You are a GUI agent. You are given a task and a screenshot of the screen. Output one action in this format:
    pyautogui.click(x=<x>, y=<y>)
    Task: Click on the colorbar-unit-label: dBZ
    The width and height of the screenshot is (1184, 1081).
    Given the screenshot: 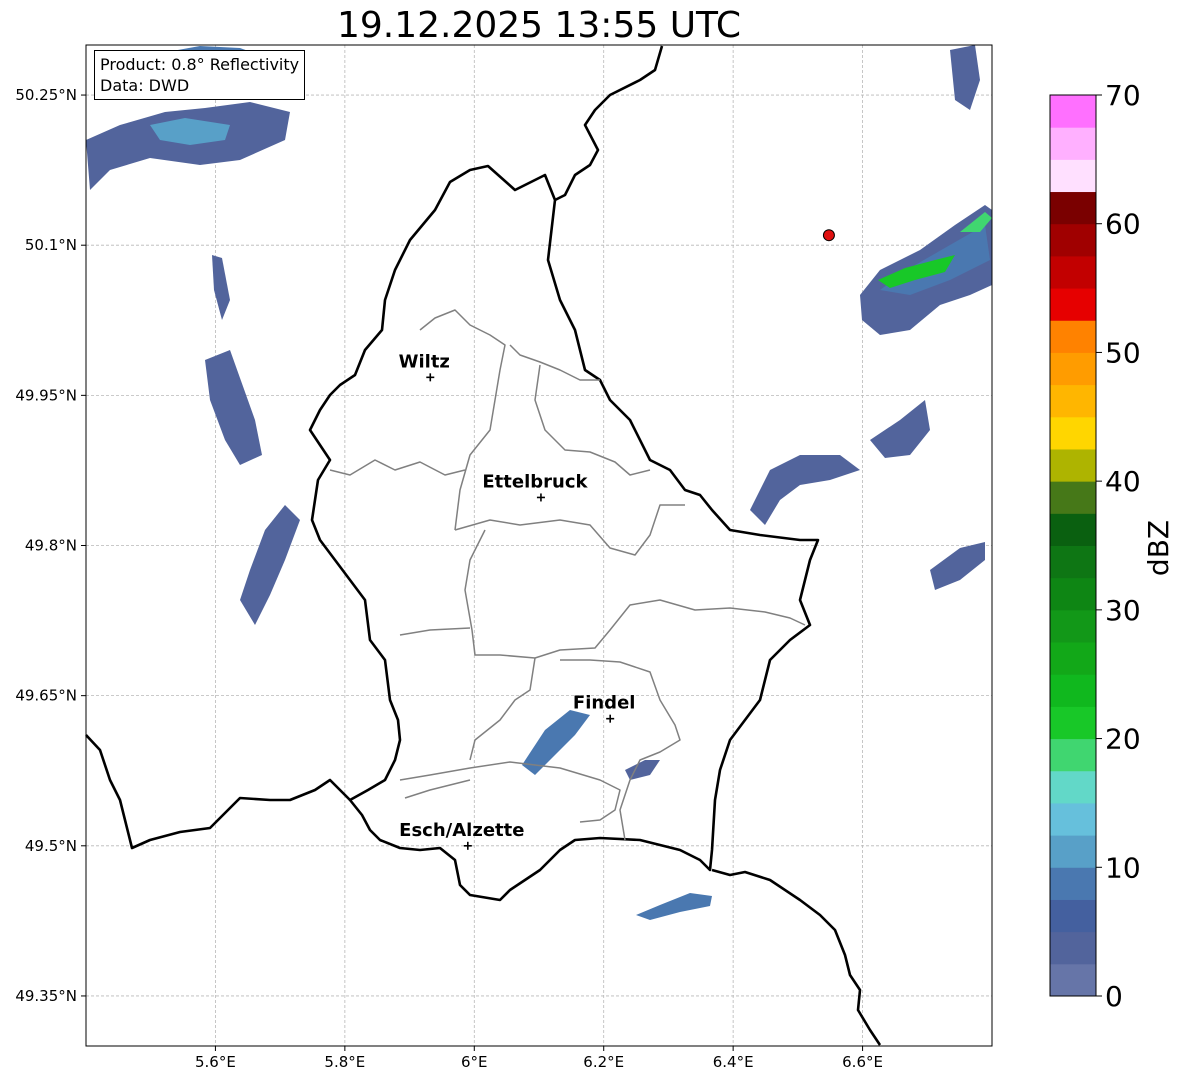 What is the action you would take?
    pyautogui.click(x=1158, y=548)
    